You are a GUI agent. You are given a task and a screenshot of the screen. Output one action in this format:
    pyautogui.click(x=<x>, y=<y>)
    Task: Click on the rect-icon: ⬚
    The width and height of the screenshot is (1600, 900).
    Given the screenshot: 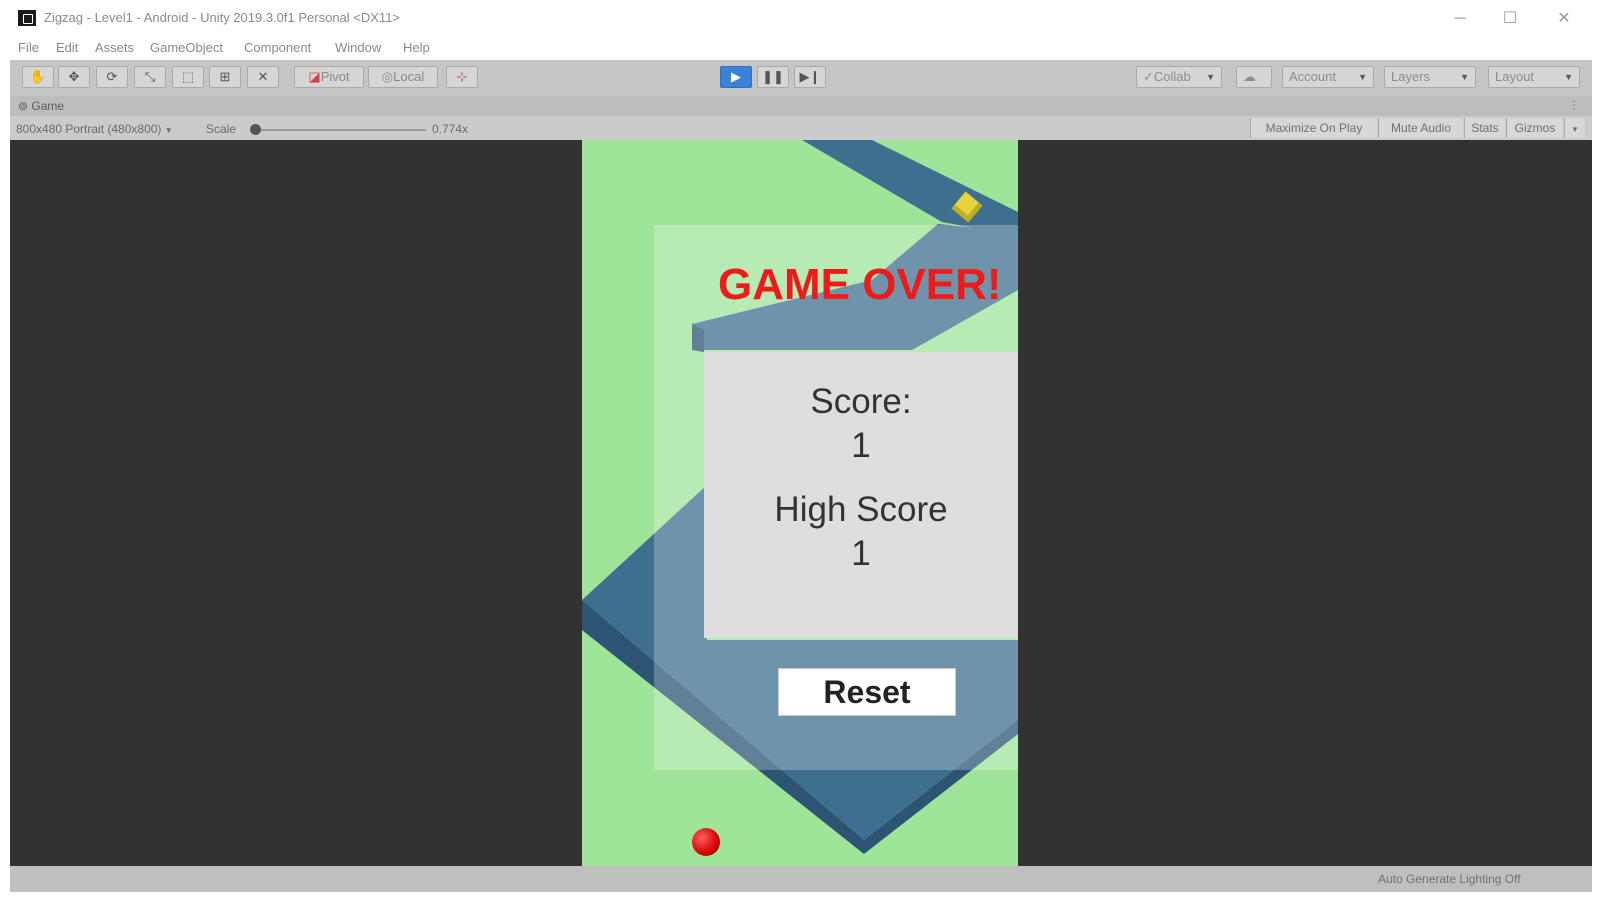 What is the action you would take?
    pyautogui.click(x=188, y=76)
    